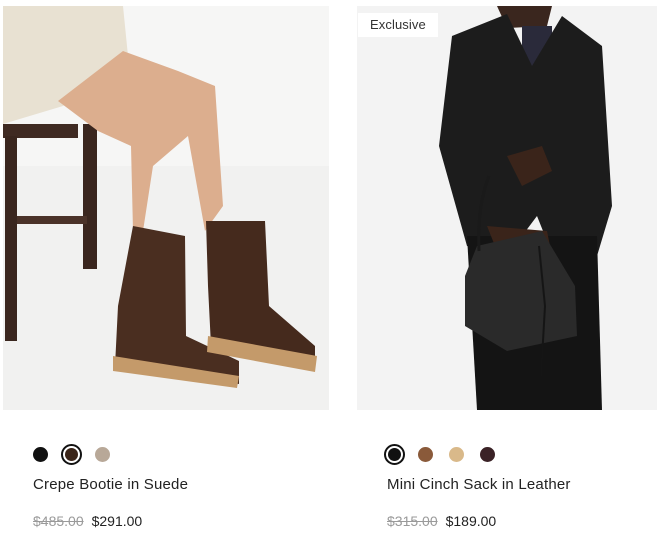  I want to click on original-price: $485.00, so click(58, 521).